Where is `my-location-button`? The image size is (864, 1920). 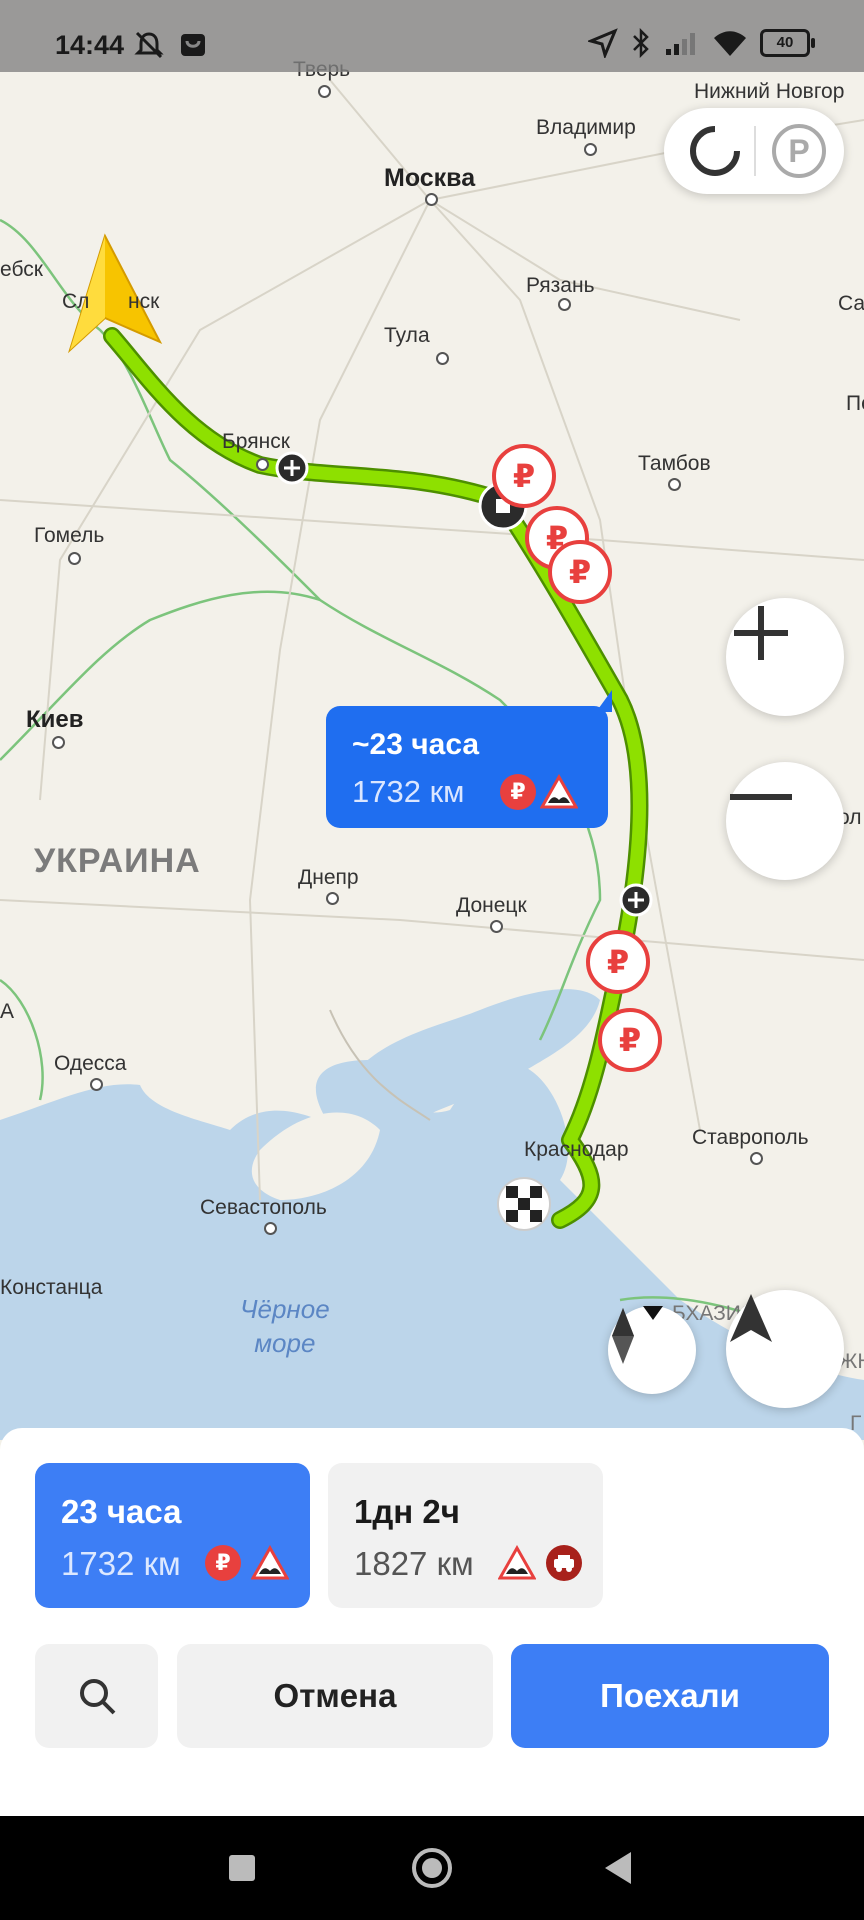
my-location-button is located at coordinates (785, 1349).